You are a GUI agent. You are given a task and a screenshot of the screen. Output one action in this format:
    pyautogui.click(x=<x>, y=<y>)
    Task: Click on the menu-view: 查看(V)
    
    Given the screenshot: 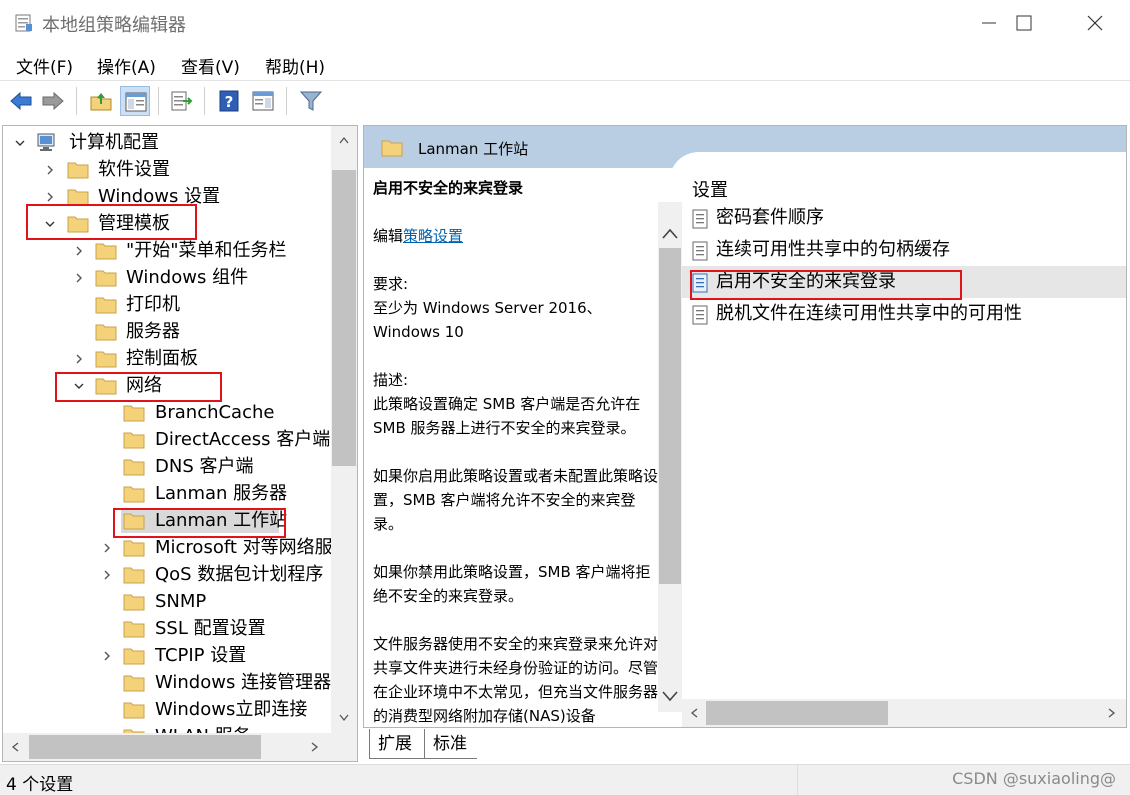 What is the action you would take?
    pyautogui.click(x=210, y=65)
    